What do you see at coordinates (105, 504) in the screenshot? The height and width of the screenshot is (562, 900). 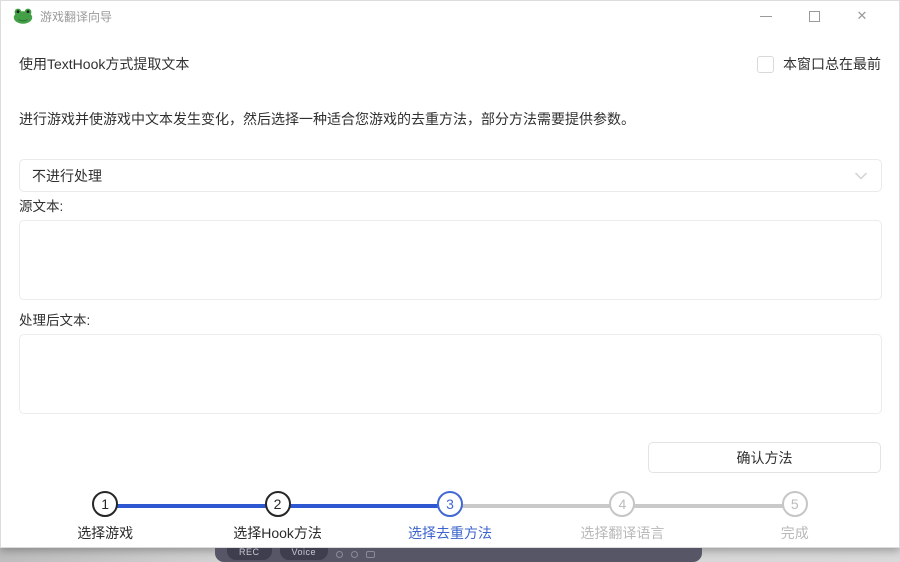 I see `step-circle: 1` at bounding box center [105, 504].